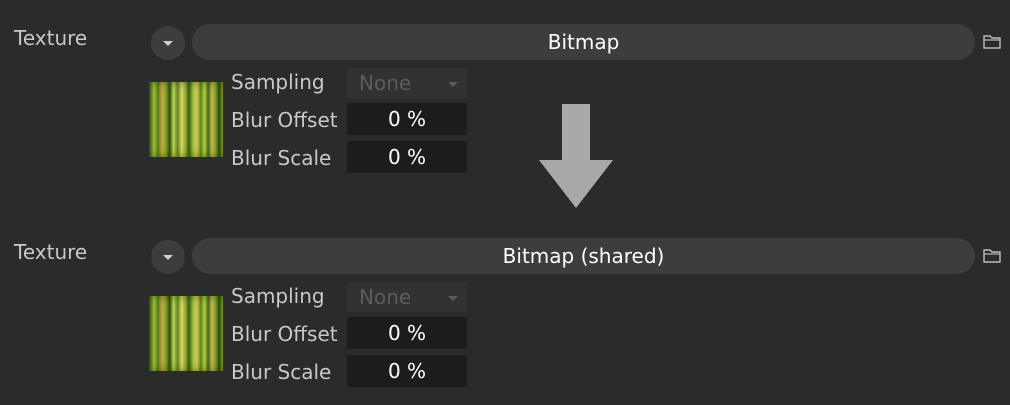 This screenshot has height=405, width=1010. I want to click on arrow-down-icon, so click(576, 156).